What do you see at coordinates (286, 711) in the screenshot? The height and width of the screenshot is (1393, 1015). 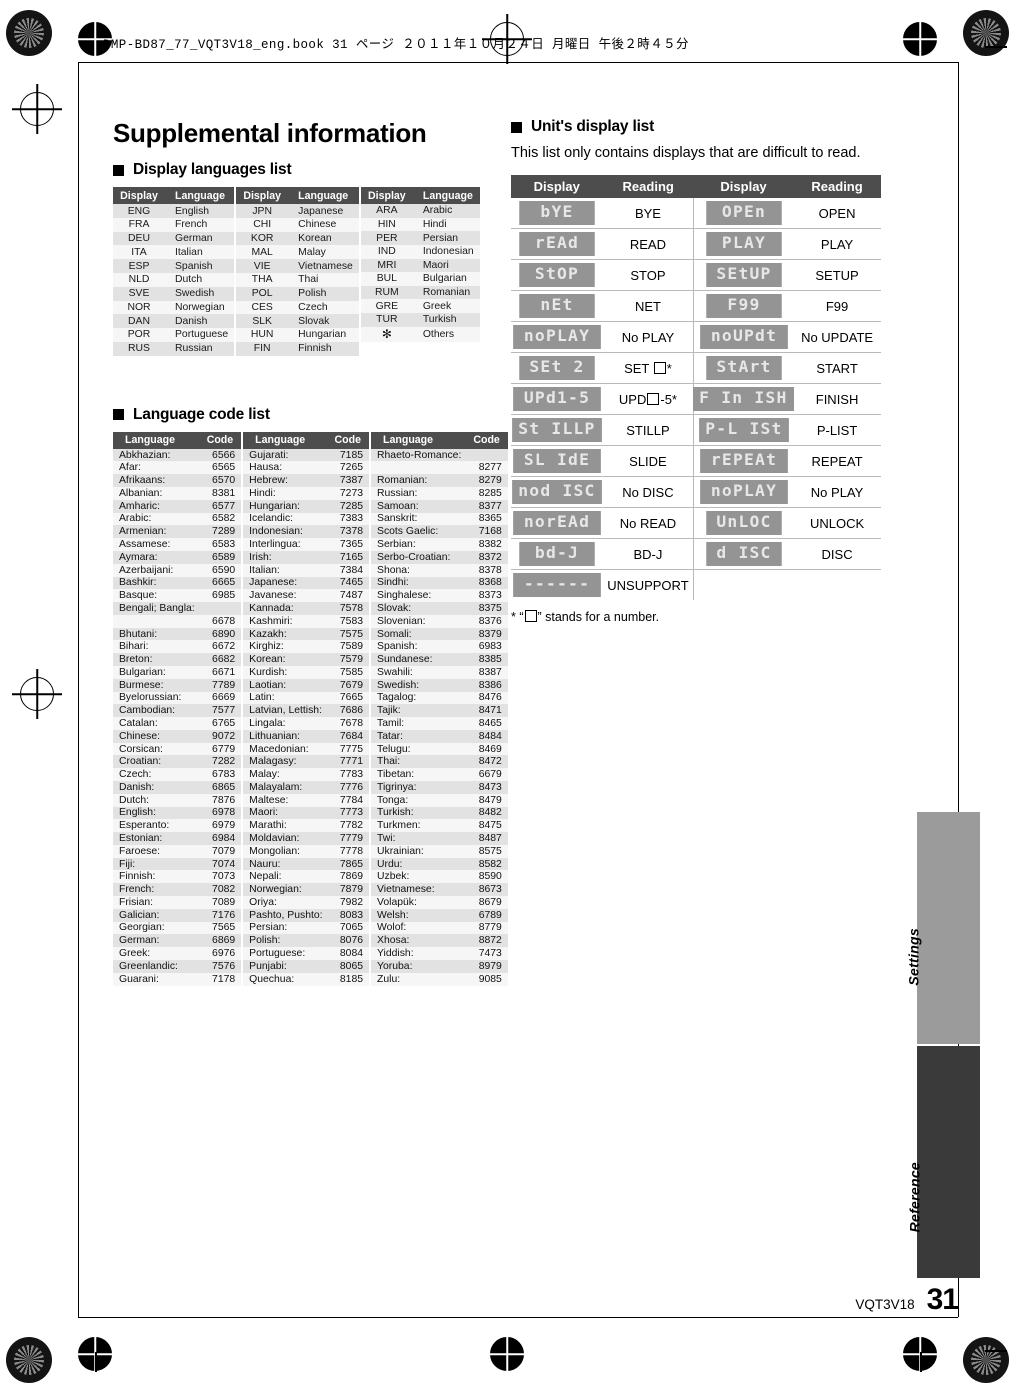 I see `language-name-cell: Latvian, Lettish:` at bounding box center [286, 711].